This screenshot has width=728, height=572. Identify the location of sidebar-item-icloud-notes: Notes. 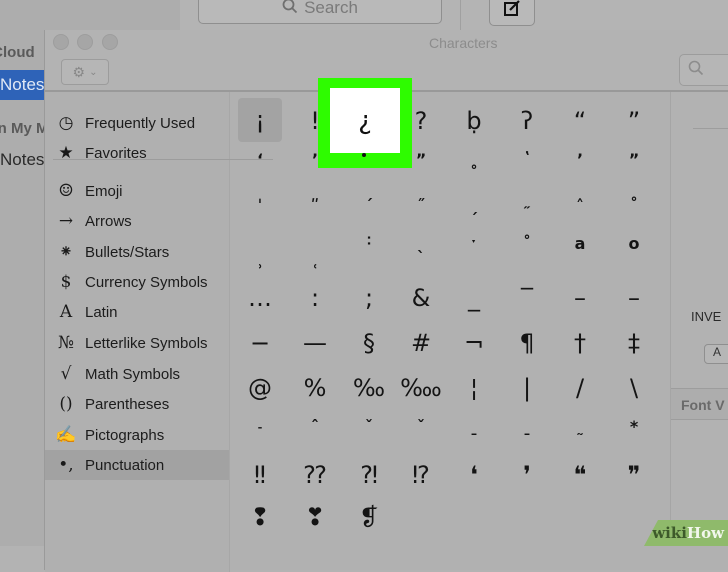
(24, 85).